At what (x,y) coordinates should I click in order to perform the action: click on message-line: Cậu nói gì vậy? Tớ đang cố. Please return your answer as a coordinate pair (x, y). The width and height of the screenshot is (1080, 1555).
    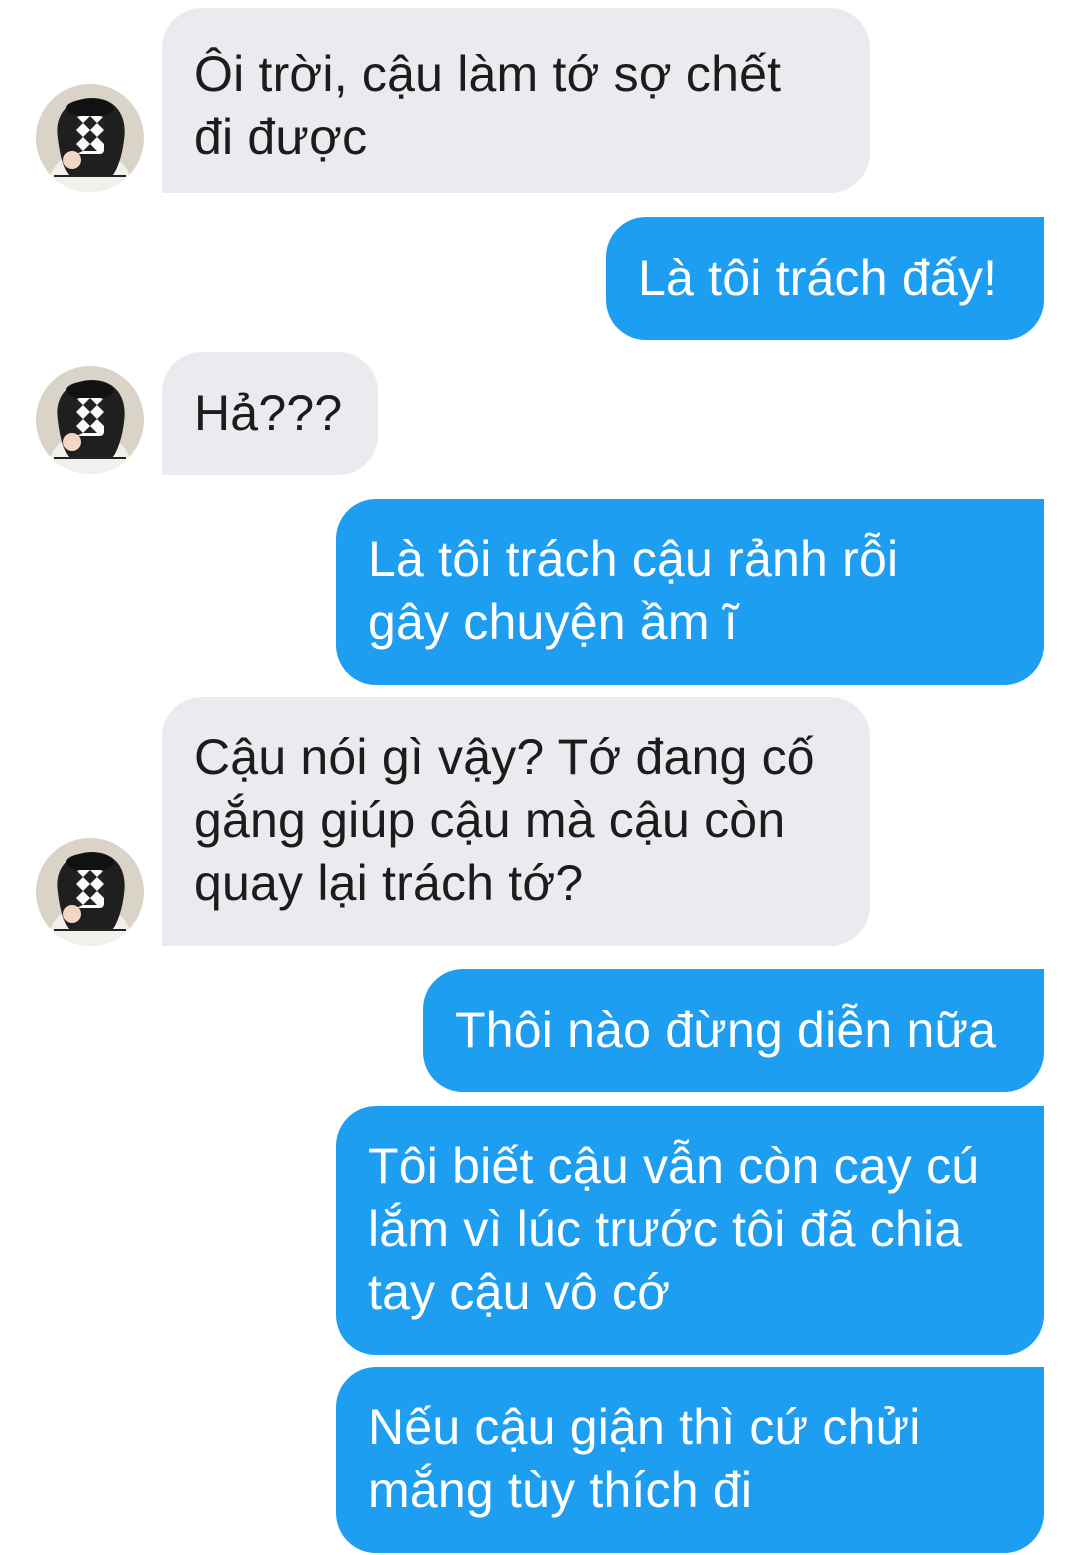
    Looking at the image, I should click on (504, 757).